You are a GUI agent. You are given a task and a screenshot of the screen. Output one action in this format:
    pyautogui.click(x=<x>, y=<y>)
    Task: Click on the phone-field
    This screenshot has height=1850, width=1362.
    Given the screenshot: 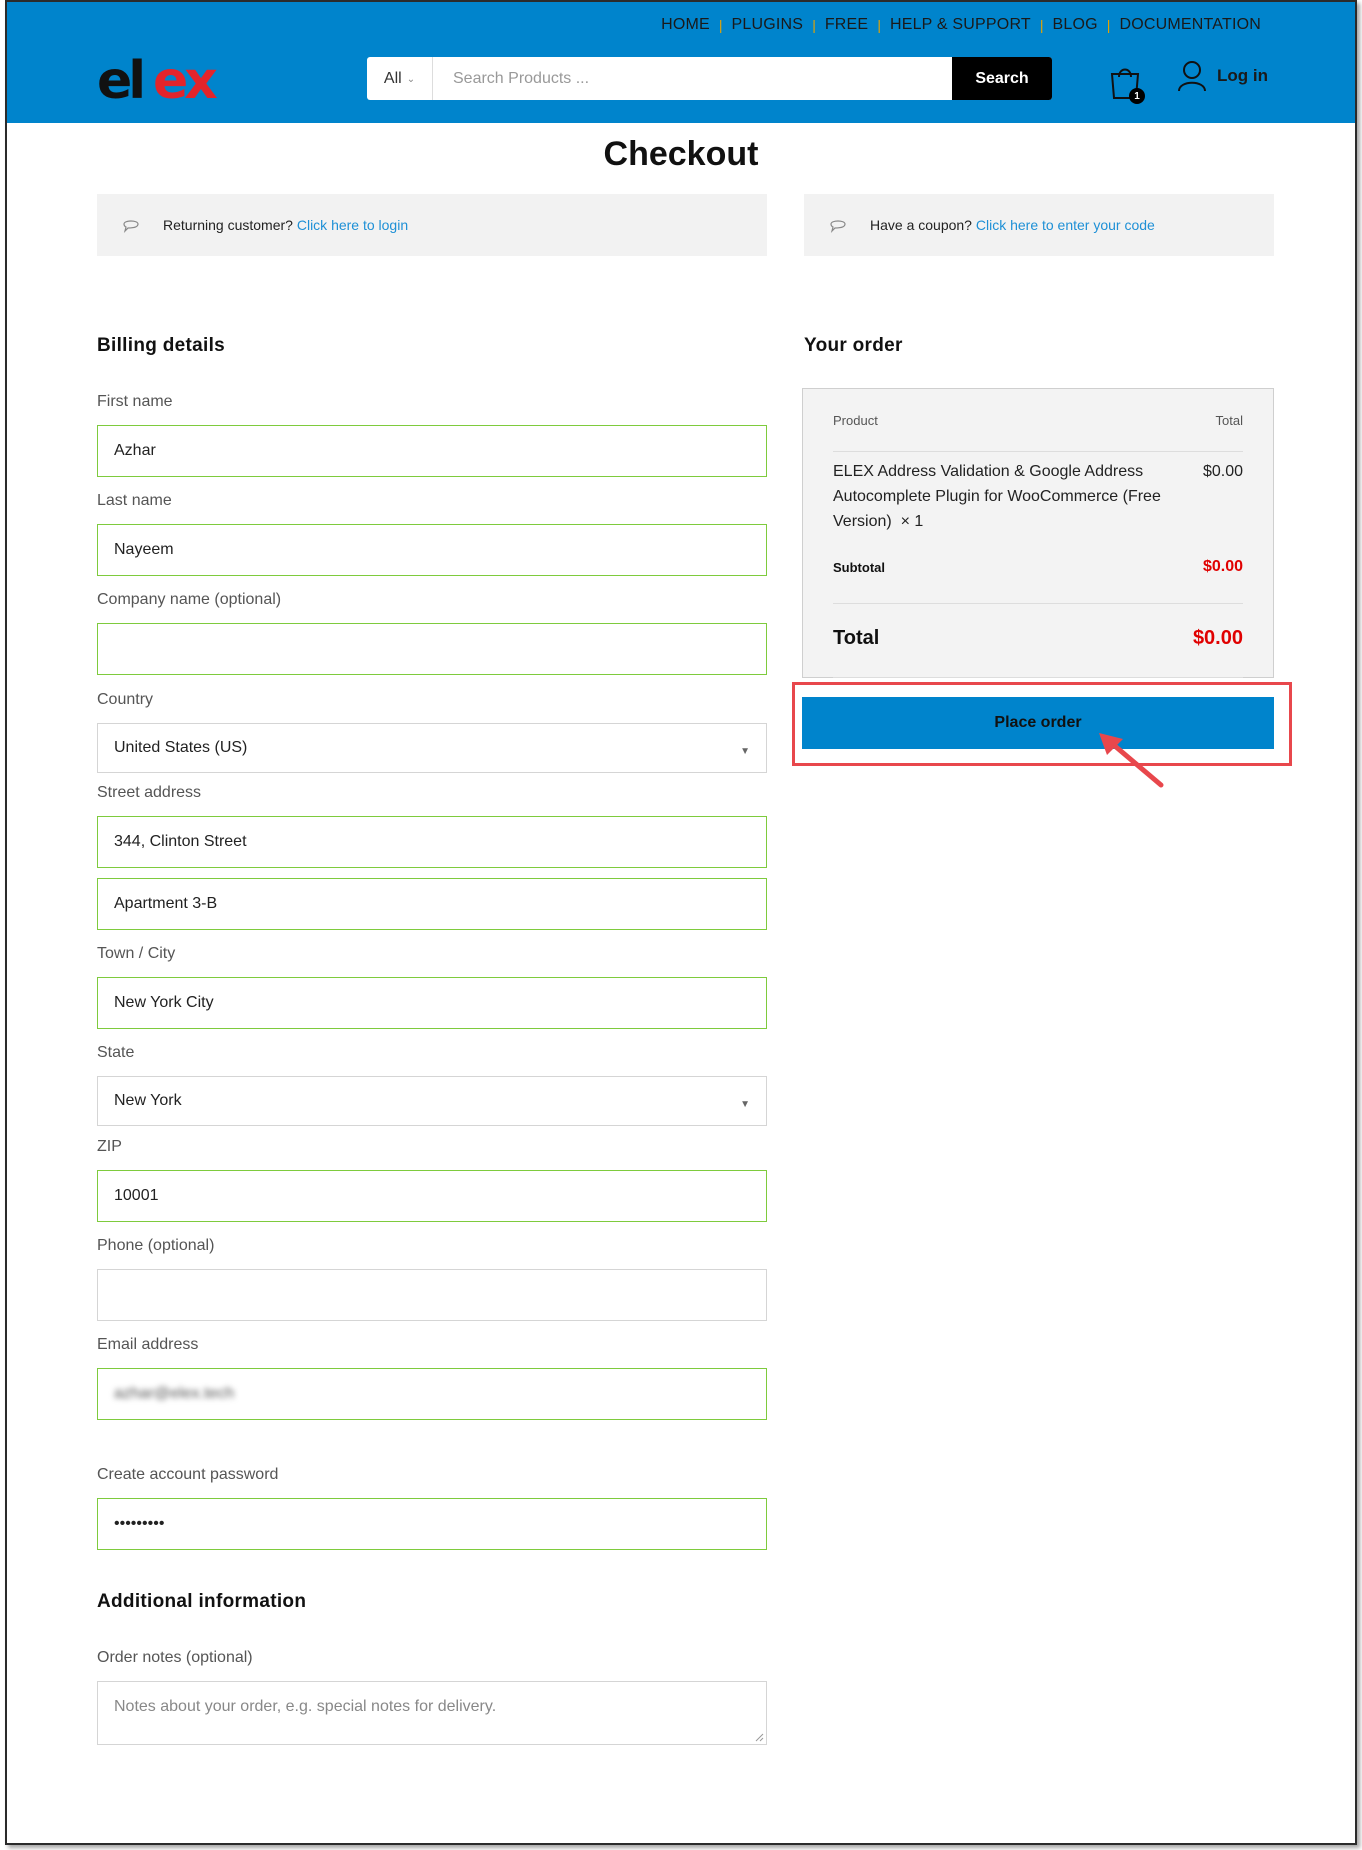 What is the action you would take?
    pyautogui.click(x=432, y=1295)
    